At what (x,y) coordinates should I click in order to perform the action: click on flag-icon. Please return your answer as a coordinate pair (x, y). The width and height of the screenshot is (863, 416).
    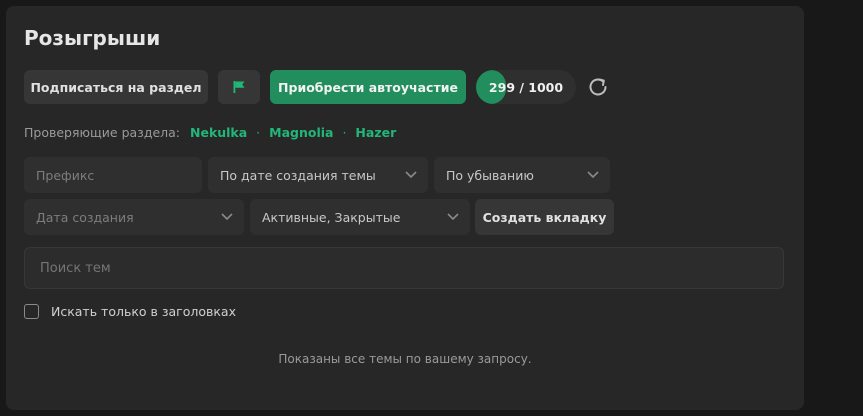
    Looking at the image, I should click on (239, 87).